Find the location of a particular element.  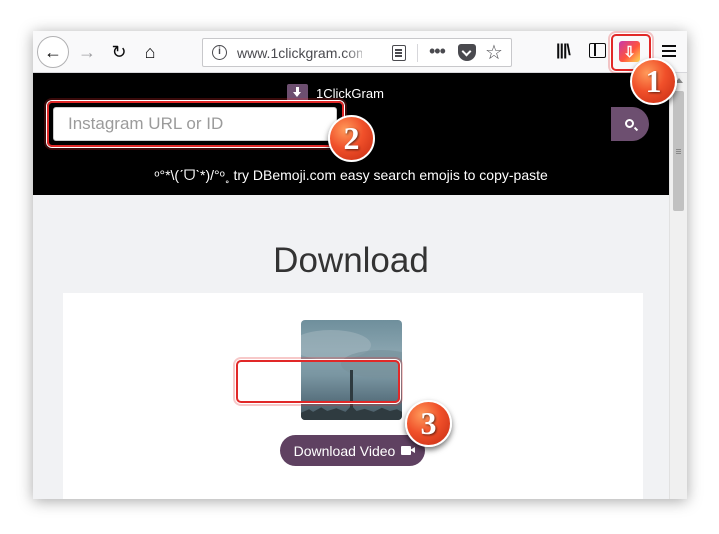

reload-button: ↻ is located at coordinates (119, 52).